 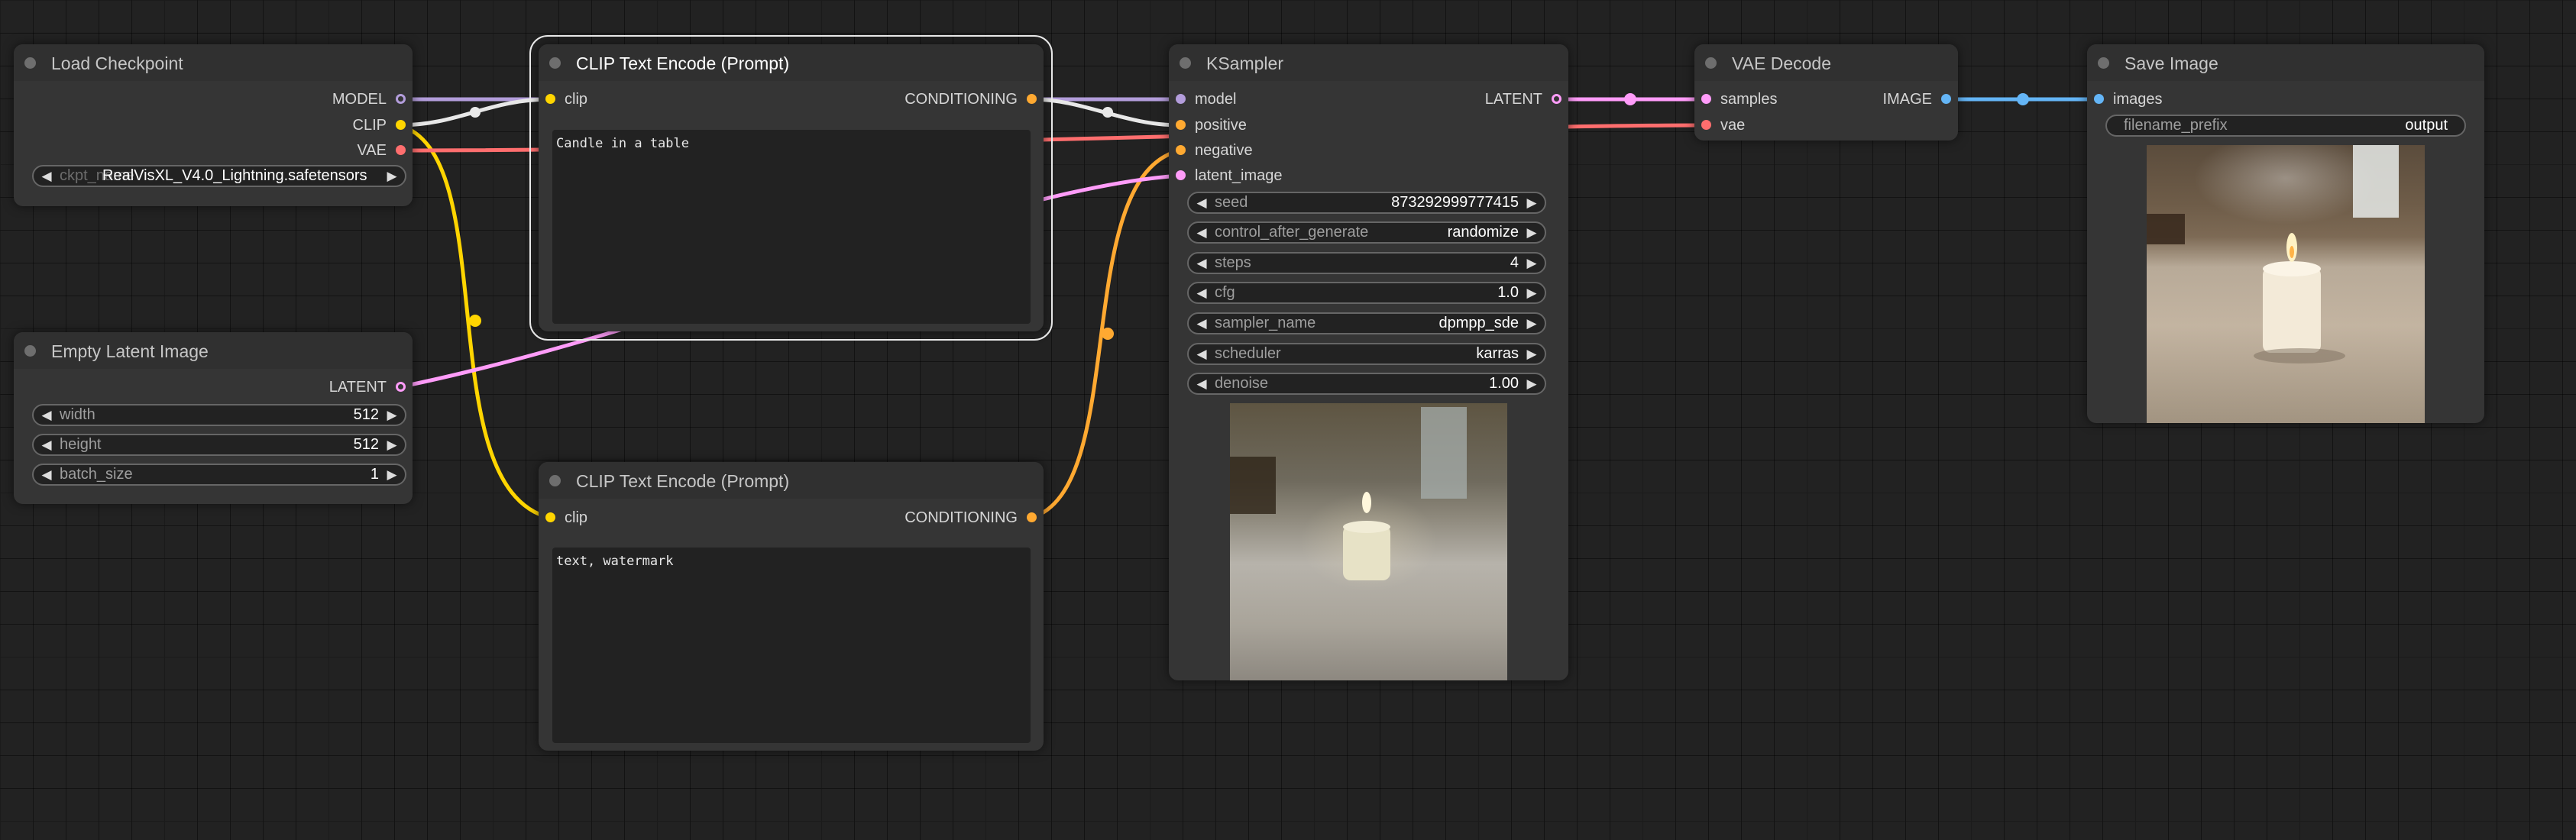 What do you see at coordinates (2138, 99) in the screenshot?
I see `input-slot-label: images` at bounding box center [2138, 99].